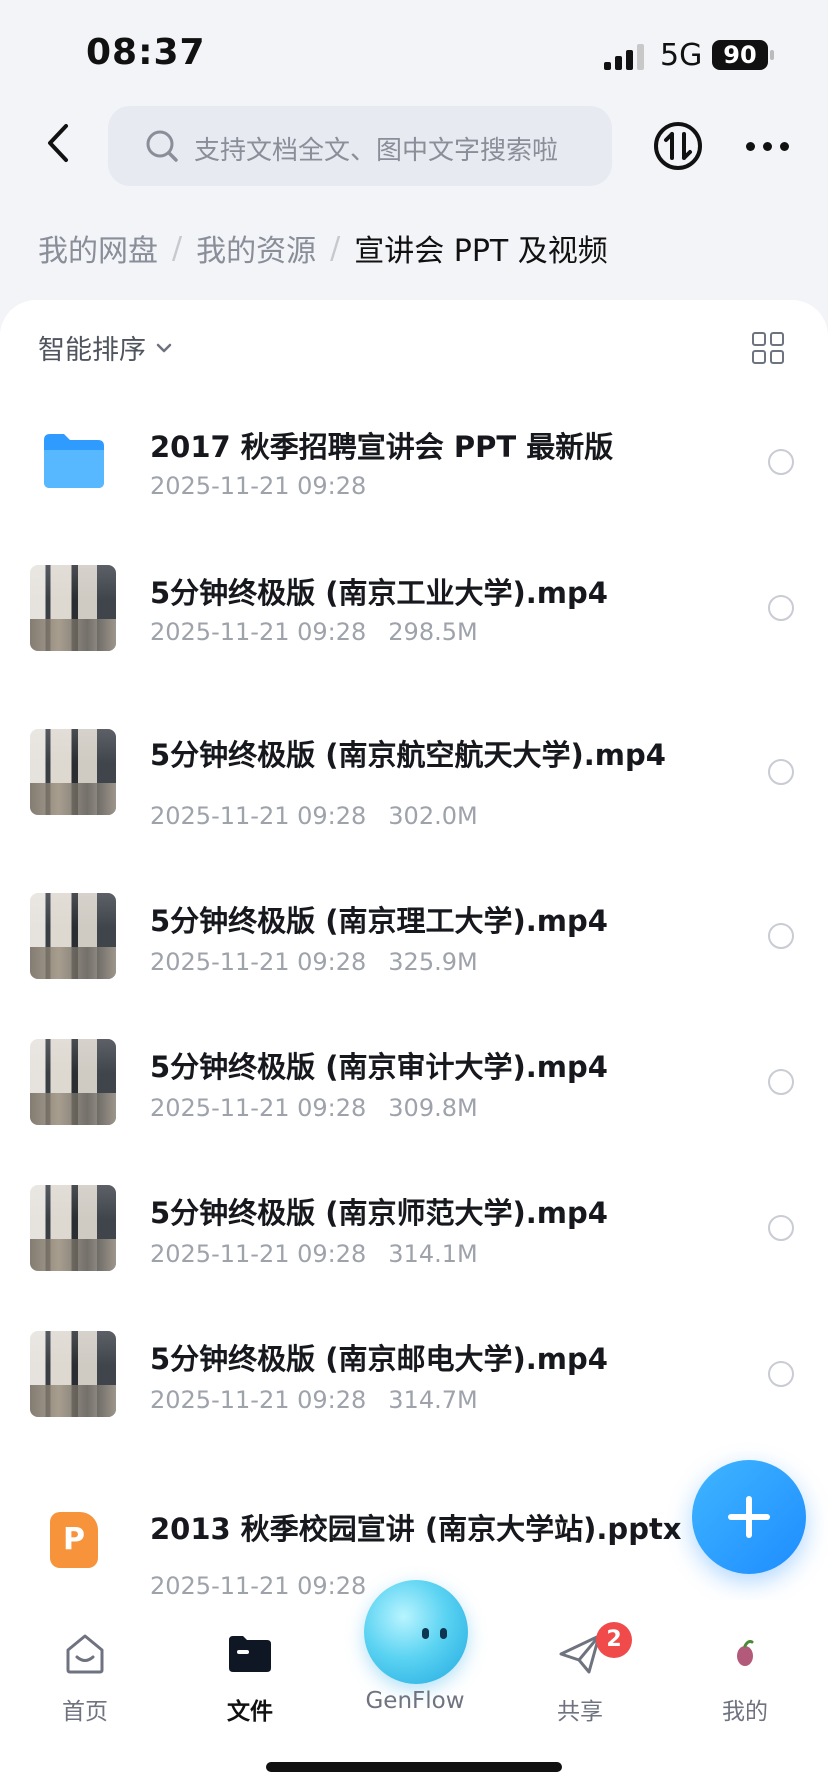 This screenshot has height=1792, width=828. I want to click on grid-icon, so click(759, 339).